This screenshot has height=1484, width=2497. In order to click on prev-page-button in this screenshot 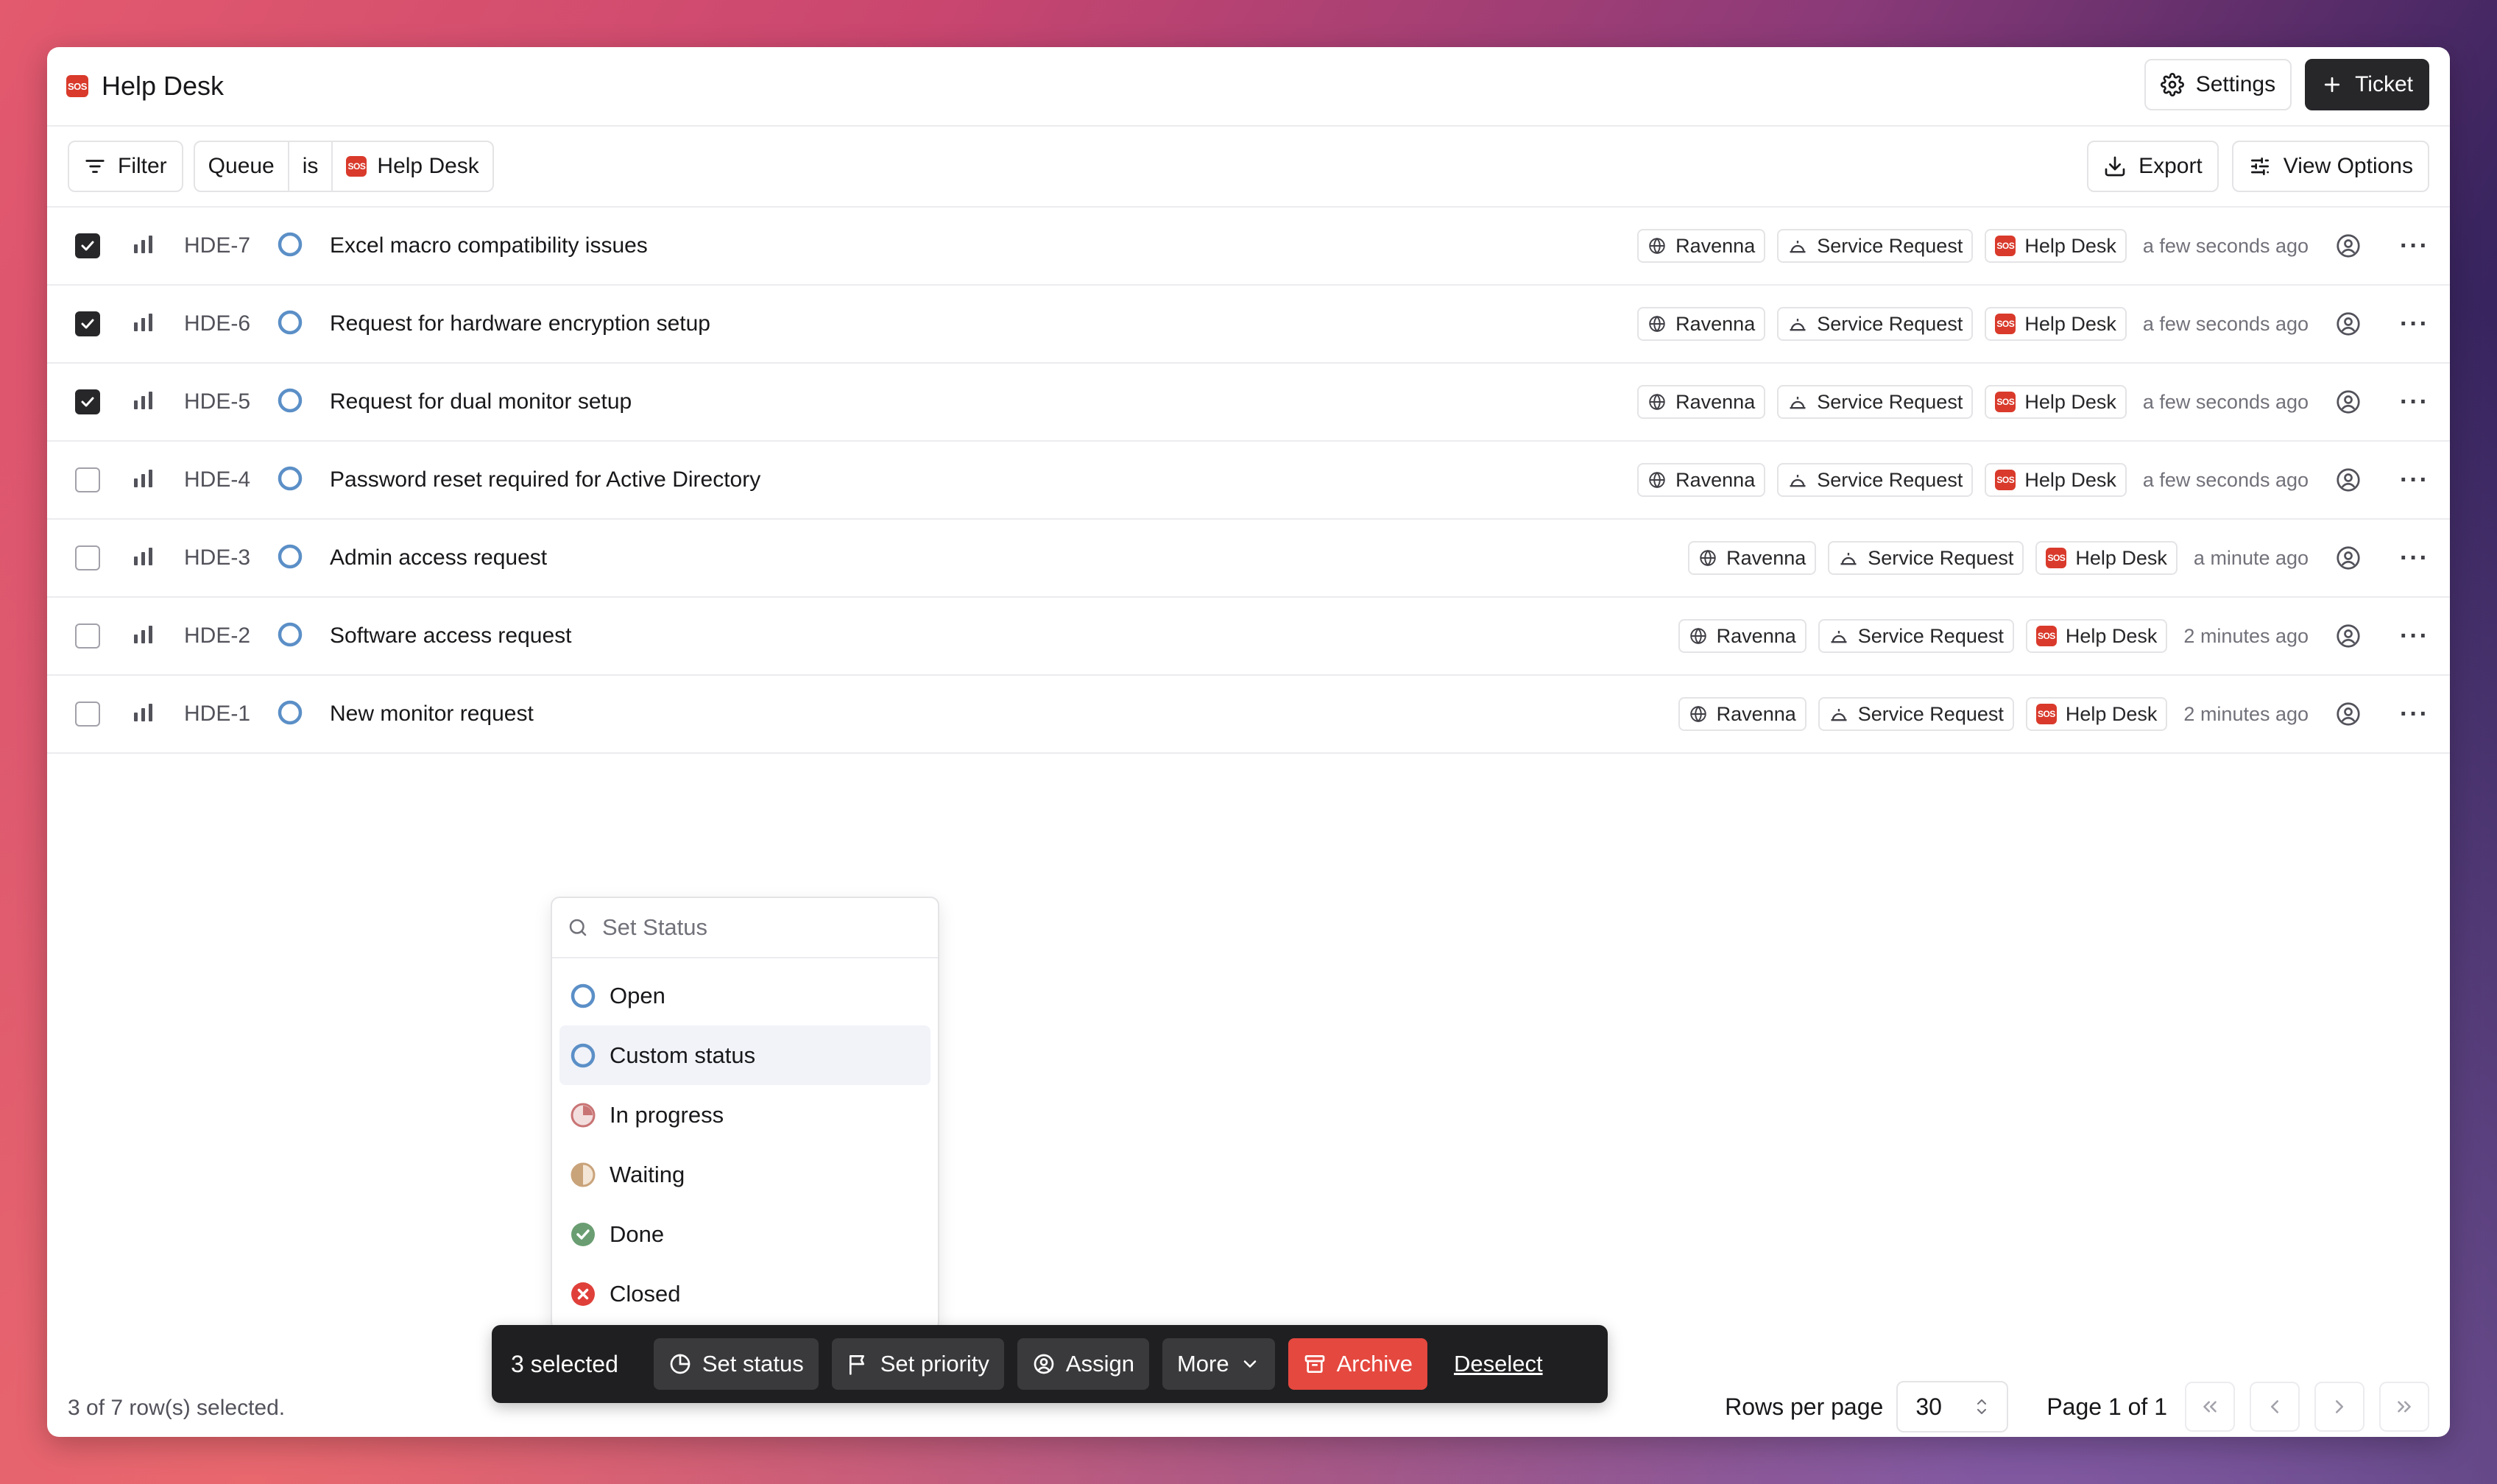, I will do `click(2275, 1407)`.